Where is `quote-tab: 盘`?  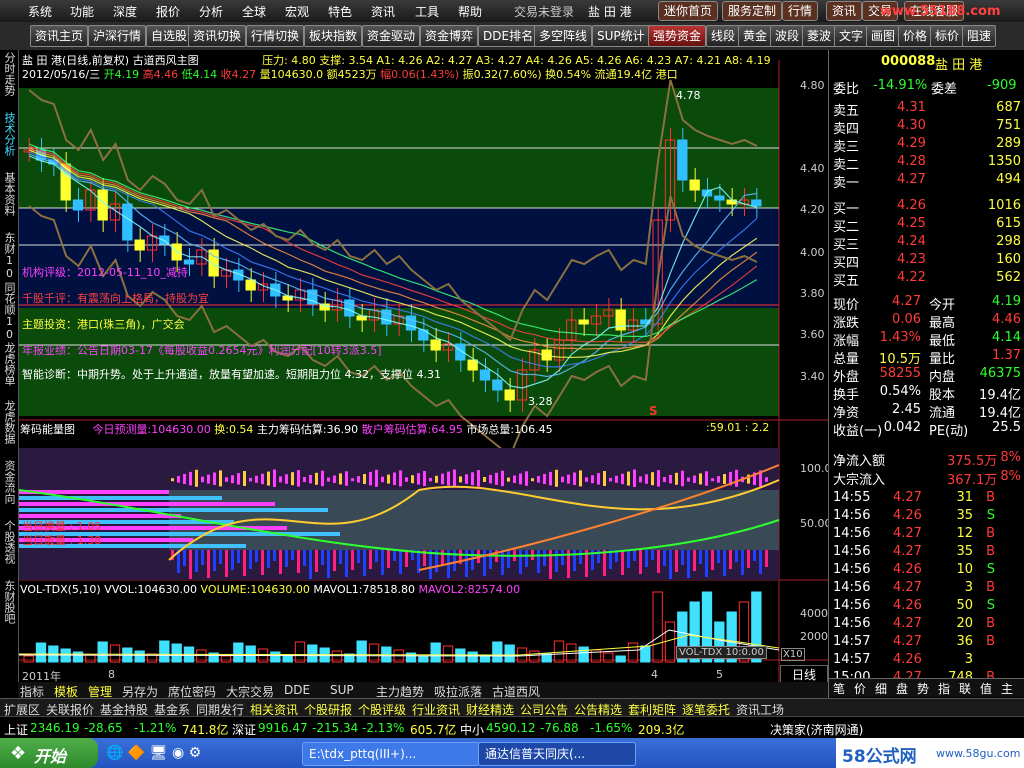 quote-tab: 盘 is located at coordinates (902, 688).